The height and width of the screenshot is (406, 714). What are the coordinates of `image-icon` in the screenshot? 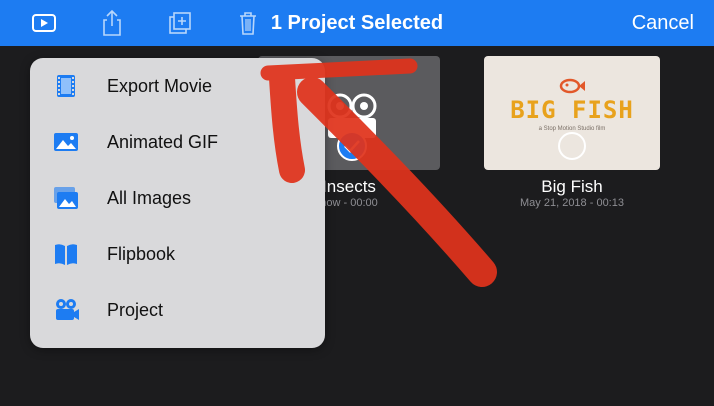 It's located at (66, 142).